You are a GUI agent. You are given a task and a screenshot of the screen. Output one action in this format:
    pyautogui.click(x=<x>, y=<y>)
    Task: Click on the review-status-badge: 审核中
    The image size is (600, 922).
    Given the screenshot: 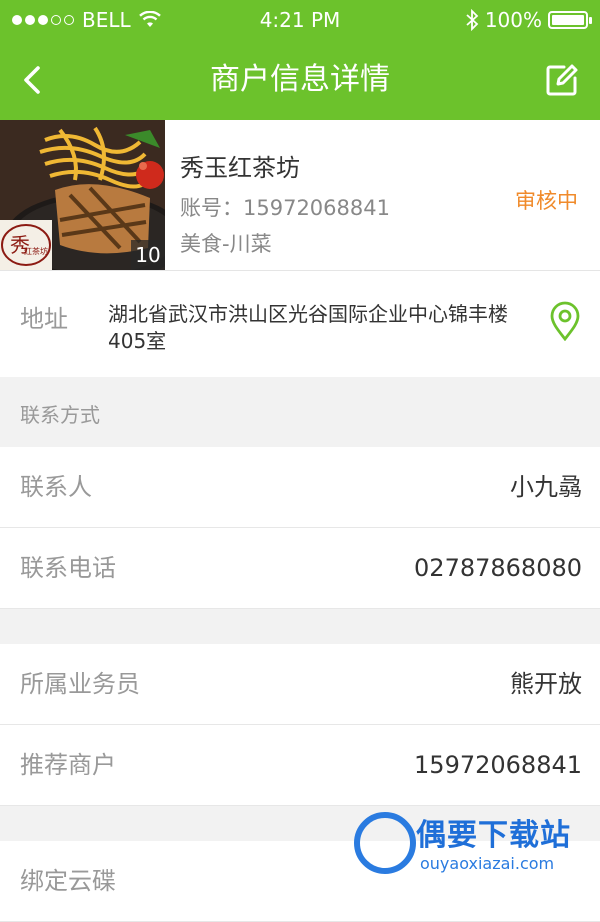 What is the action you would take?
    pyautogui.click(x=546, y=201)
    